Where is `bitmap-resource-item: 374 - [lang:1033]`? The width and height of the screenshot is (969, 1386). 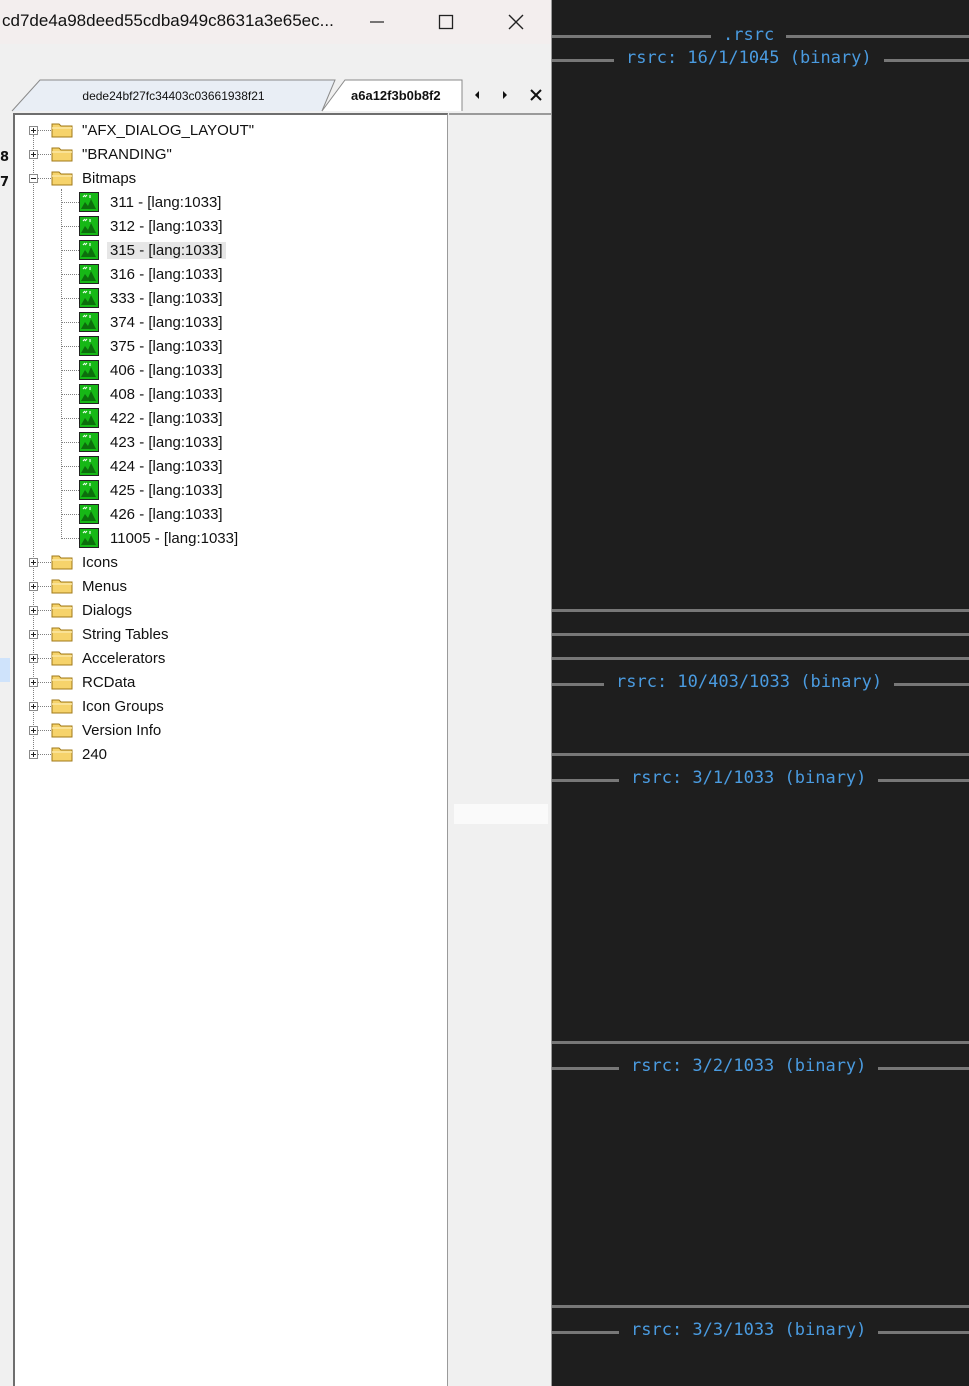 bitmap-resource-item: 374 - [lang:1033] is located at coordinates (166, 322).